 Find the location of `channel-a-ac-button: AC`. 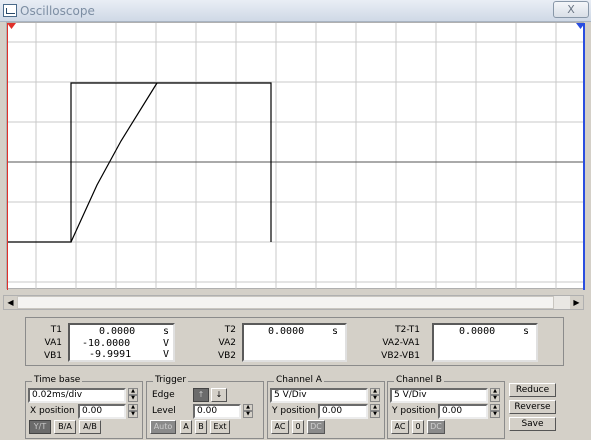

channel-a-ac-button: AC is located at coordinates (280, 427).